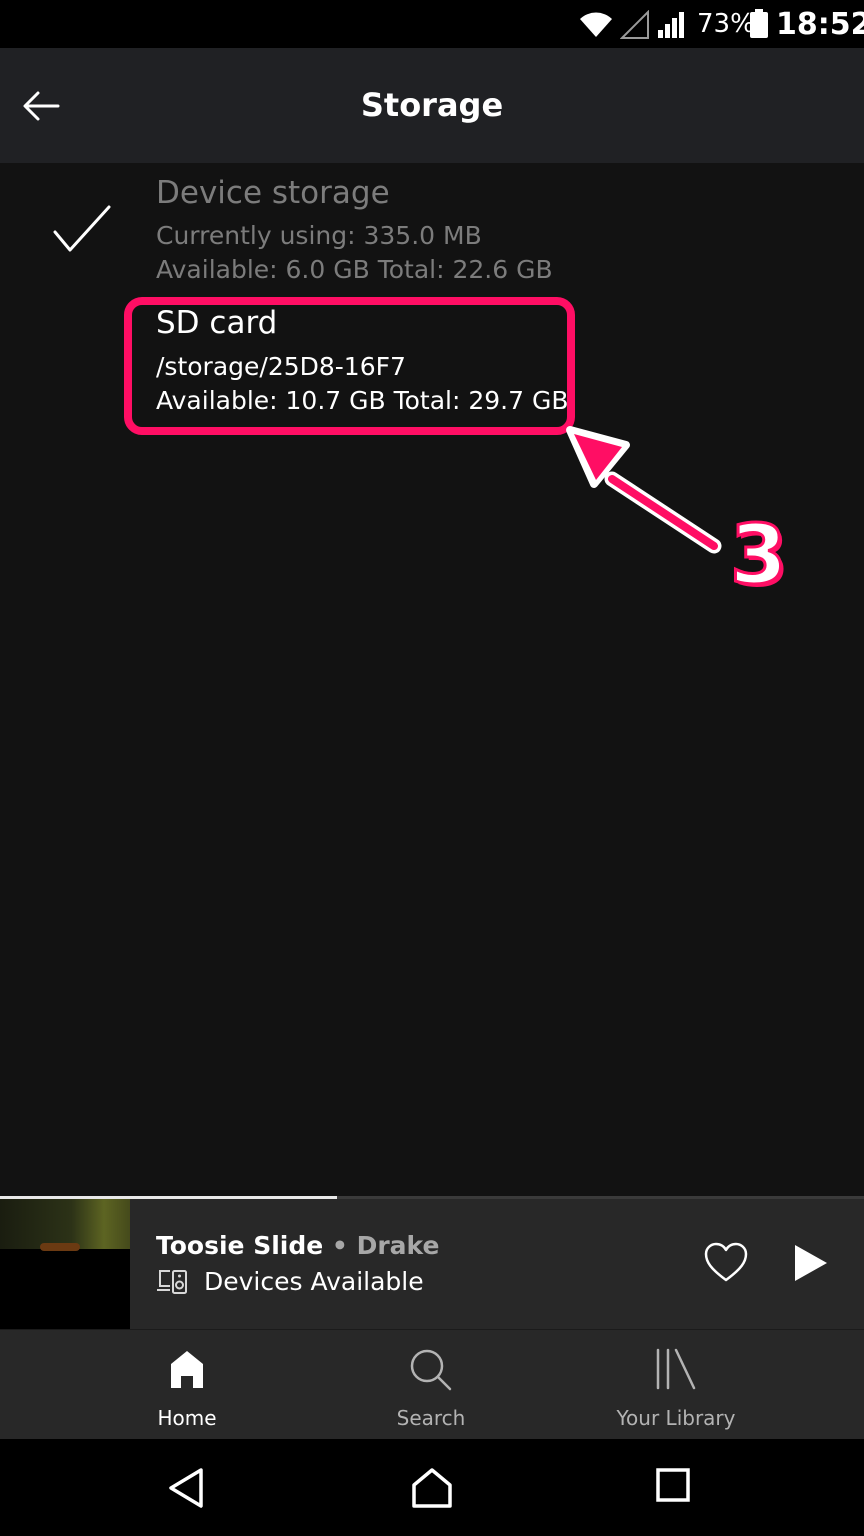 This screenshot has width=864, height=1536. What do you see at coordinates (673, 1485) in the screenshot?
I see `system-recents-icon` at bounding box center [673, 1485].